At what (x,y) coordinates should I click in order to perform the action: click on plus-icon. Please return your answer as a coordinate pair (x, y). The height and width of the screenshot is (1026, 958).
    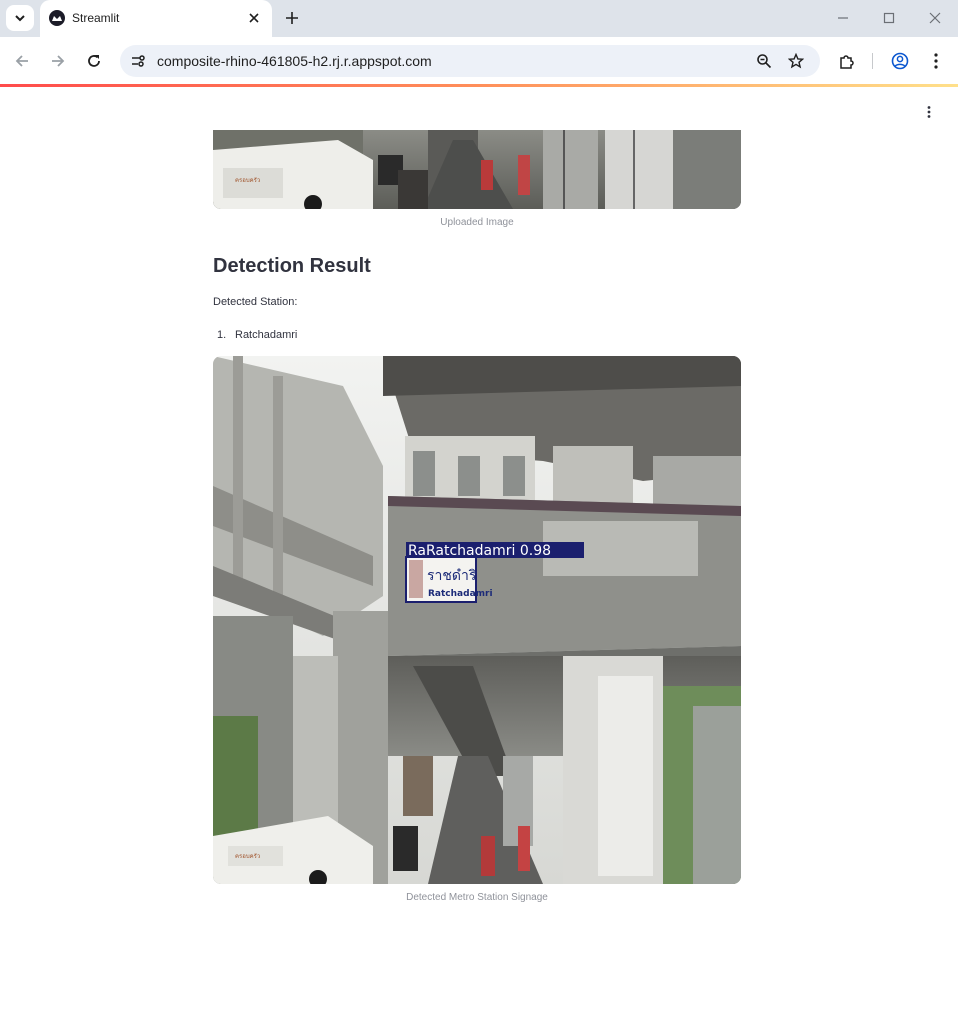
    Looking at the image, I should click on (292, 18).